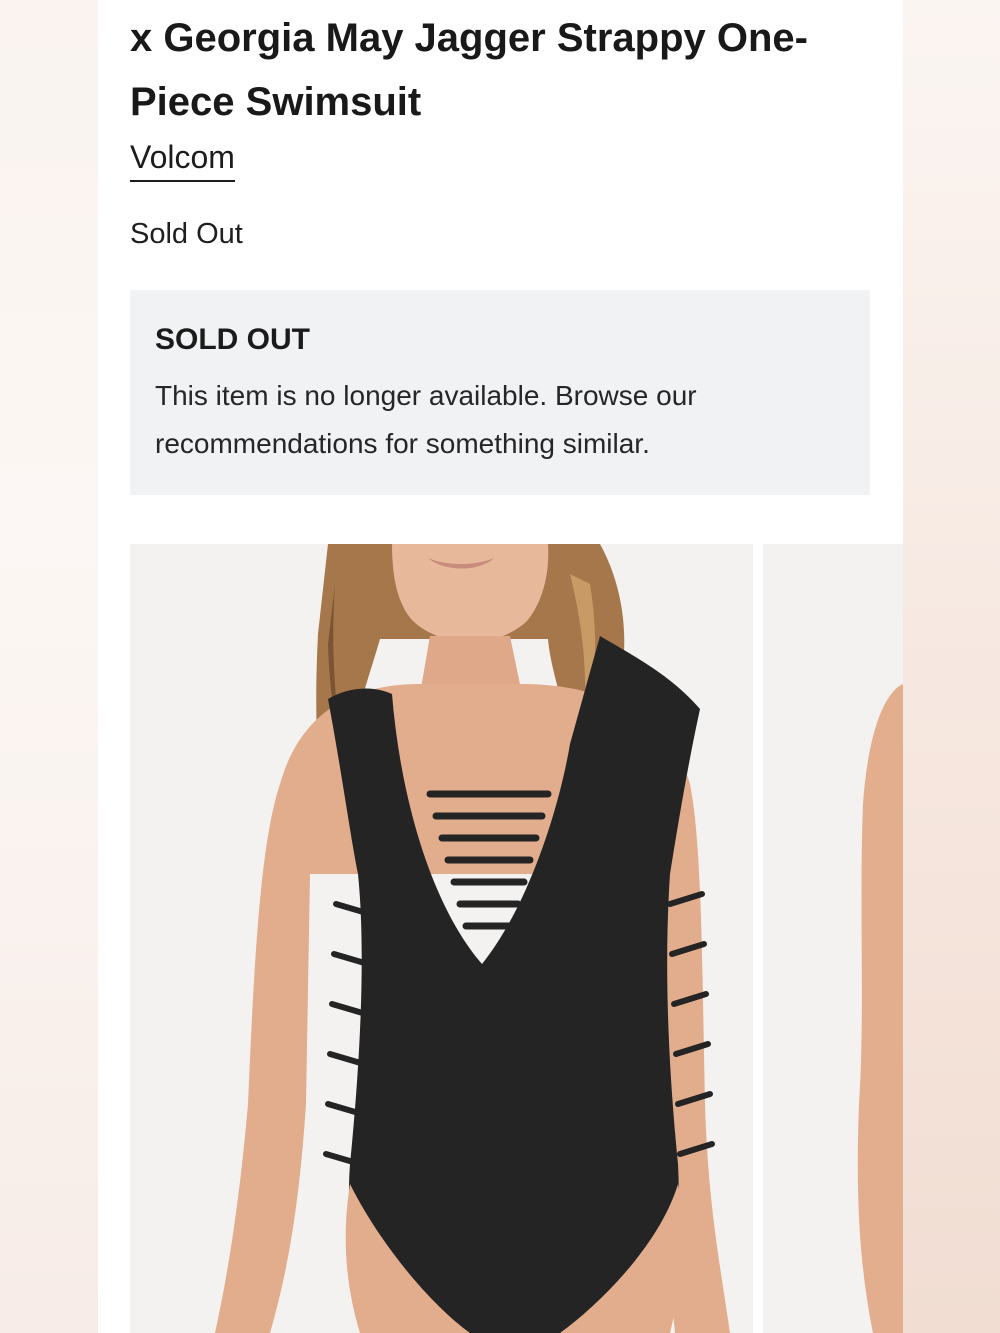  I want to click on background-right, so click(951, 666).